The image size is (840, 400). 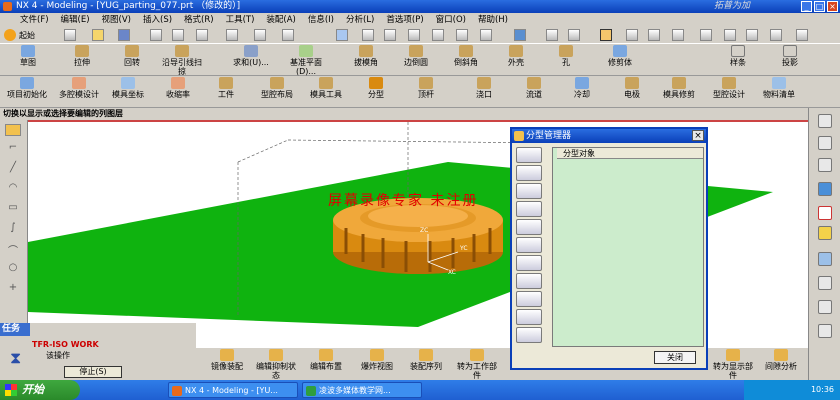 What do you see at coordinates (632, 35) in the screenshot?
I see `snap-point-icon` at bounding box center [632, 35].